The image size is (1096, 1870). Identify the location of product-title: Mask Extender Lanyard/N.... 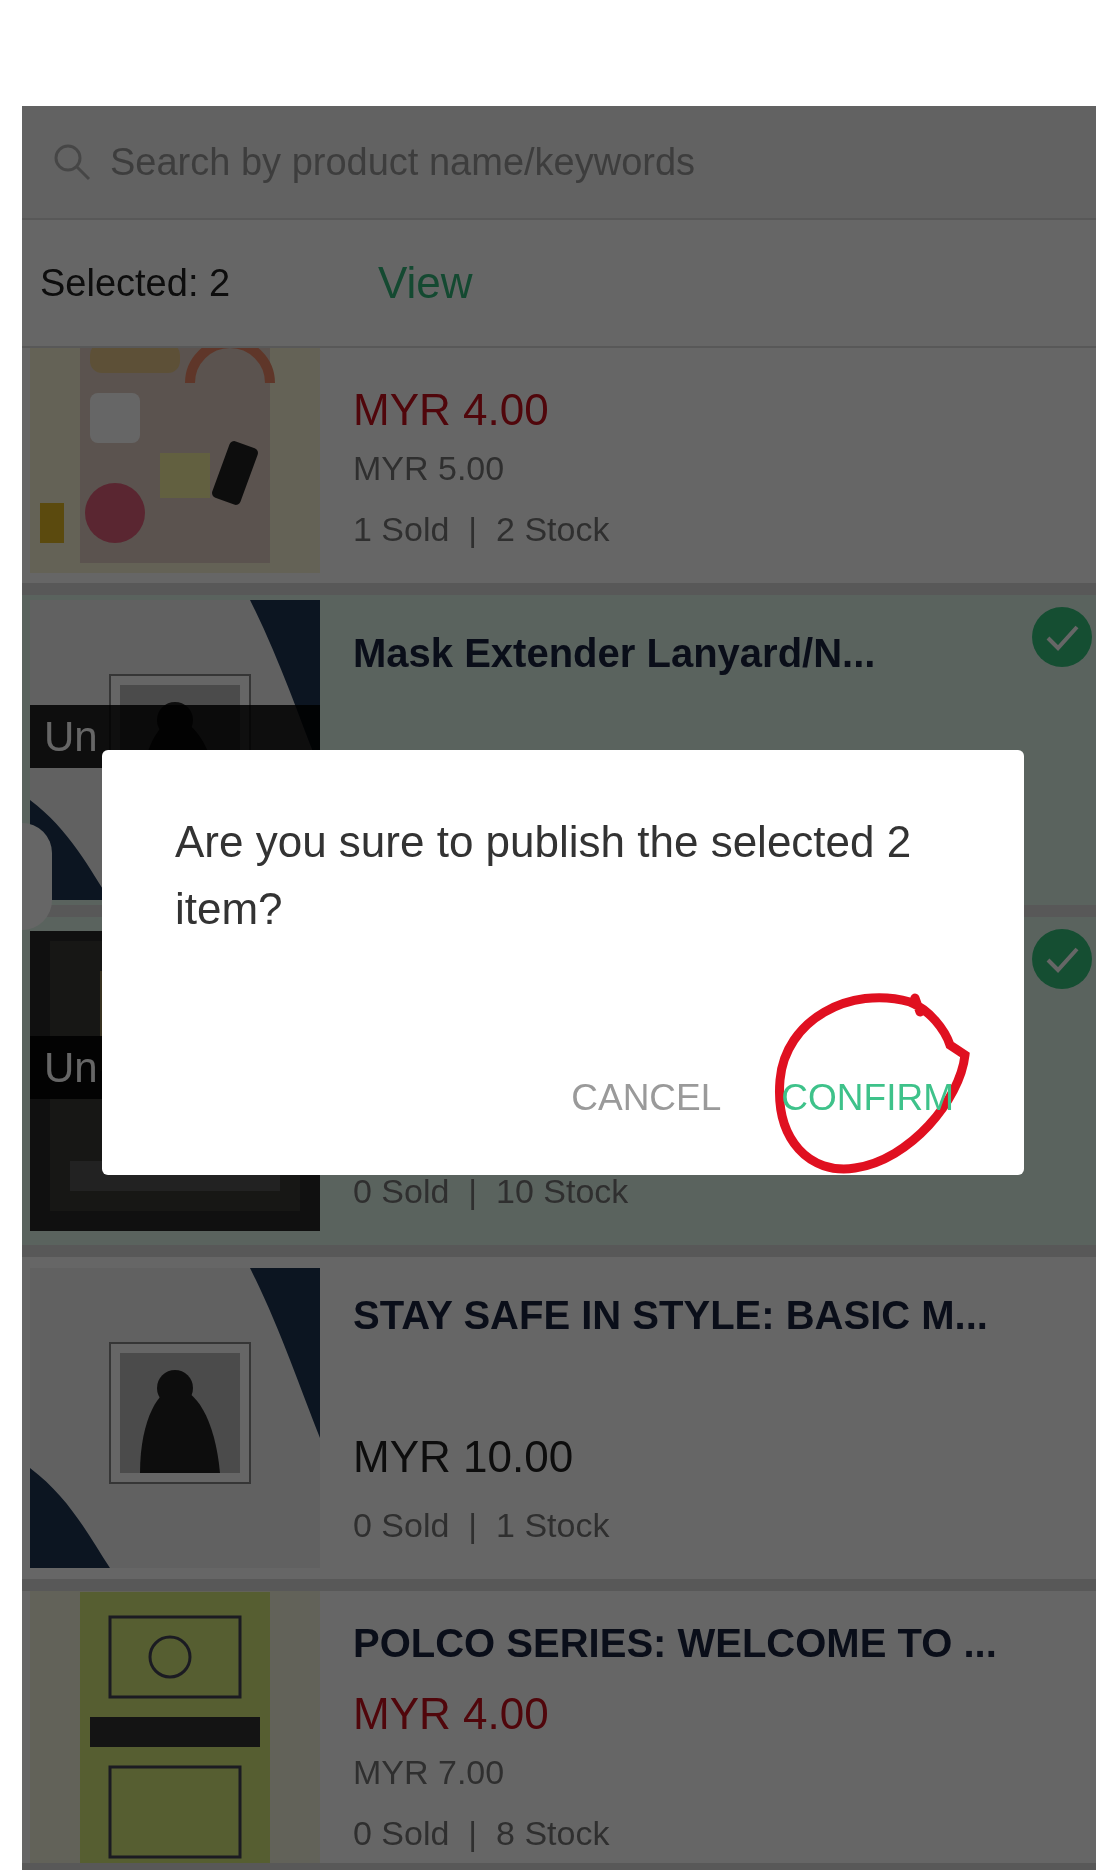
(614, 653).